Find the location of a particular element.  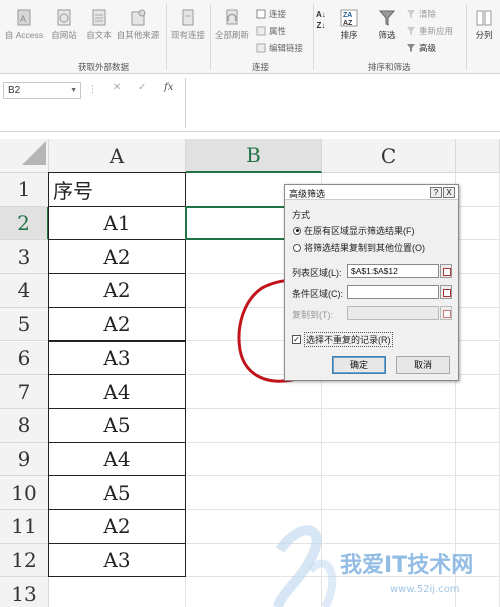

copy-to-input is located at coordinates (393, 313).